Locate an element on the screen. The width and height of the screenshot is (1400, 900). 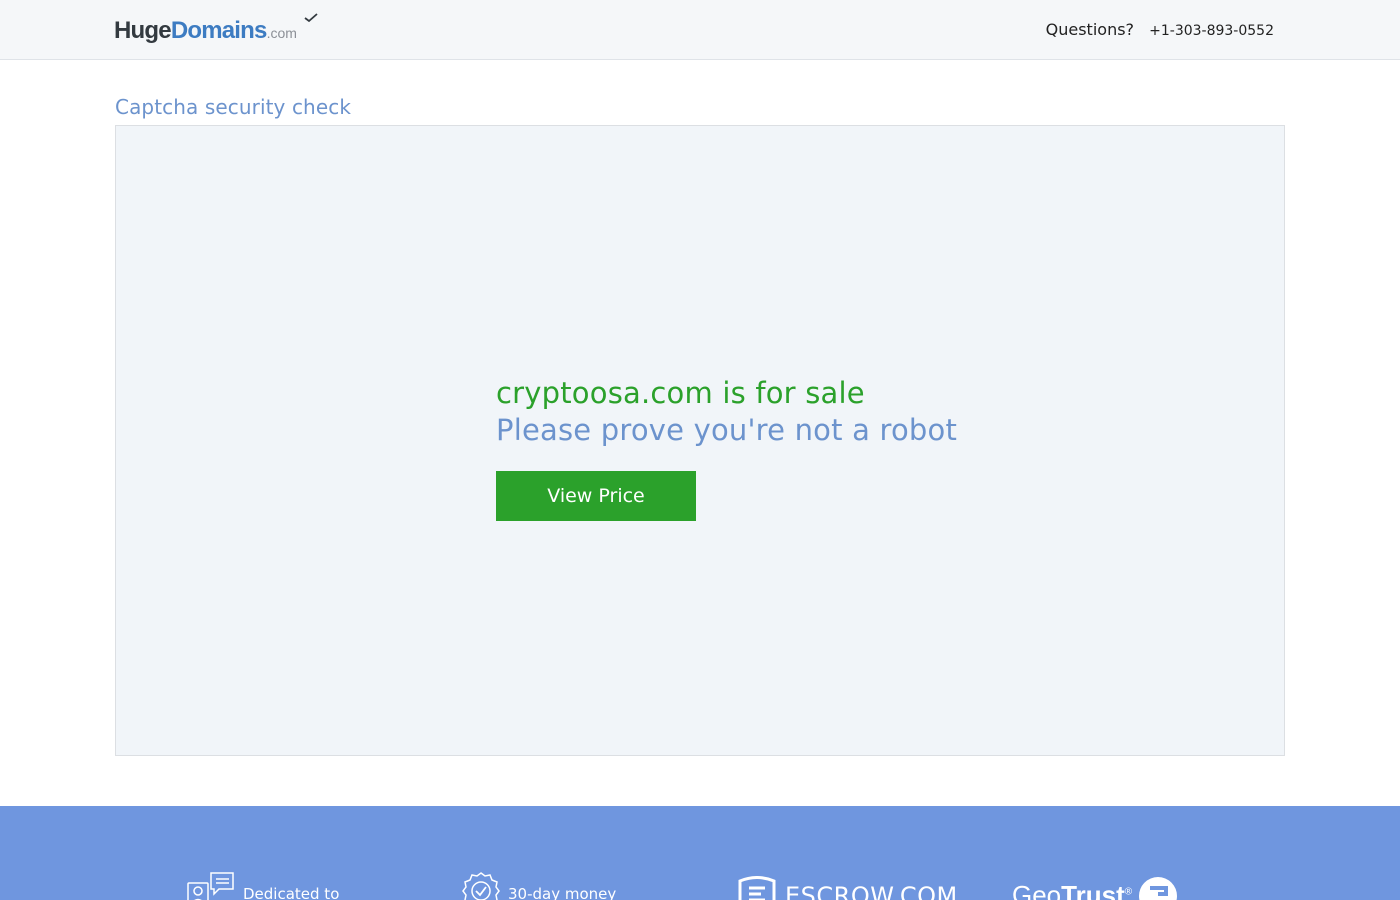
questions-label: Questions? is located at coordinates (1090, 29).